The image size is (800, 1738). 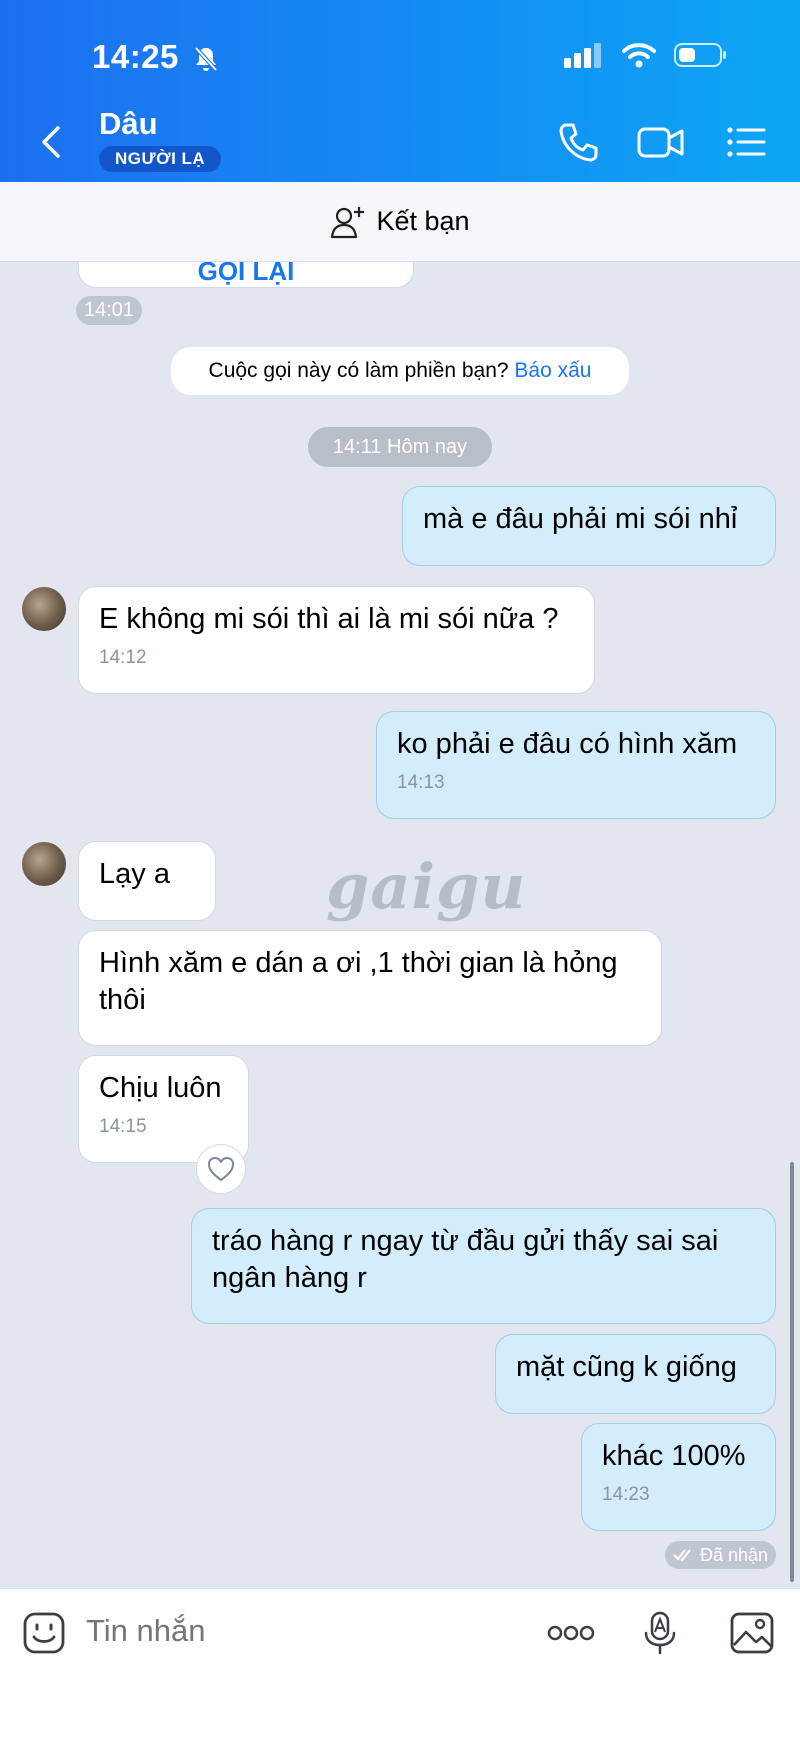 What do you see at coordinates (580, 519) in the screenshot?
I see `message-text: mà e đâu phải mi sói nhỉ` at bounding box center [580, 519].